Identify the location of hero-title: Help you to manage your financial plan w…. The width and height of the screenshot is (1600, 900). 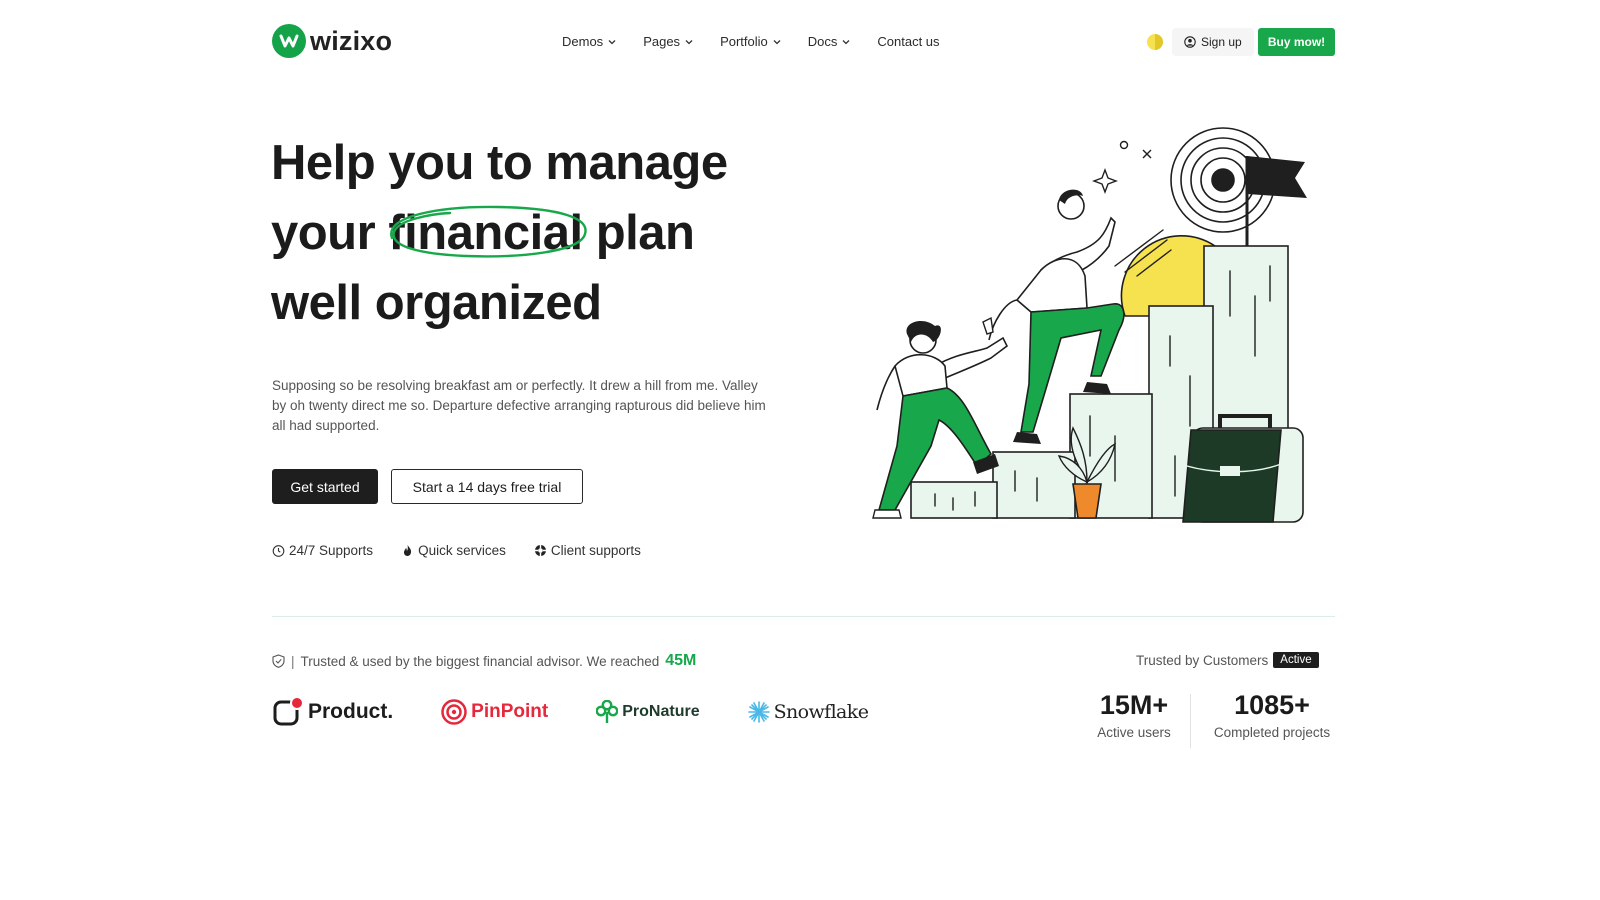
(531, 233).